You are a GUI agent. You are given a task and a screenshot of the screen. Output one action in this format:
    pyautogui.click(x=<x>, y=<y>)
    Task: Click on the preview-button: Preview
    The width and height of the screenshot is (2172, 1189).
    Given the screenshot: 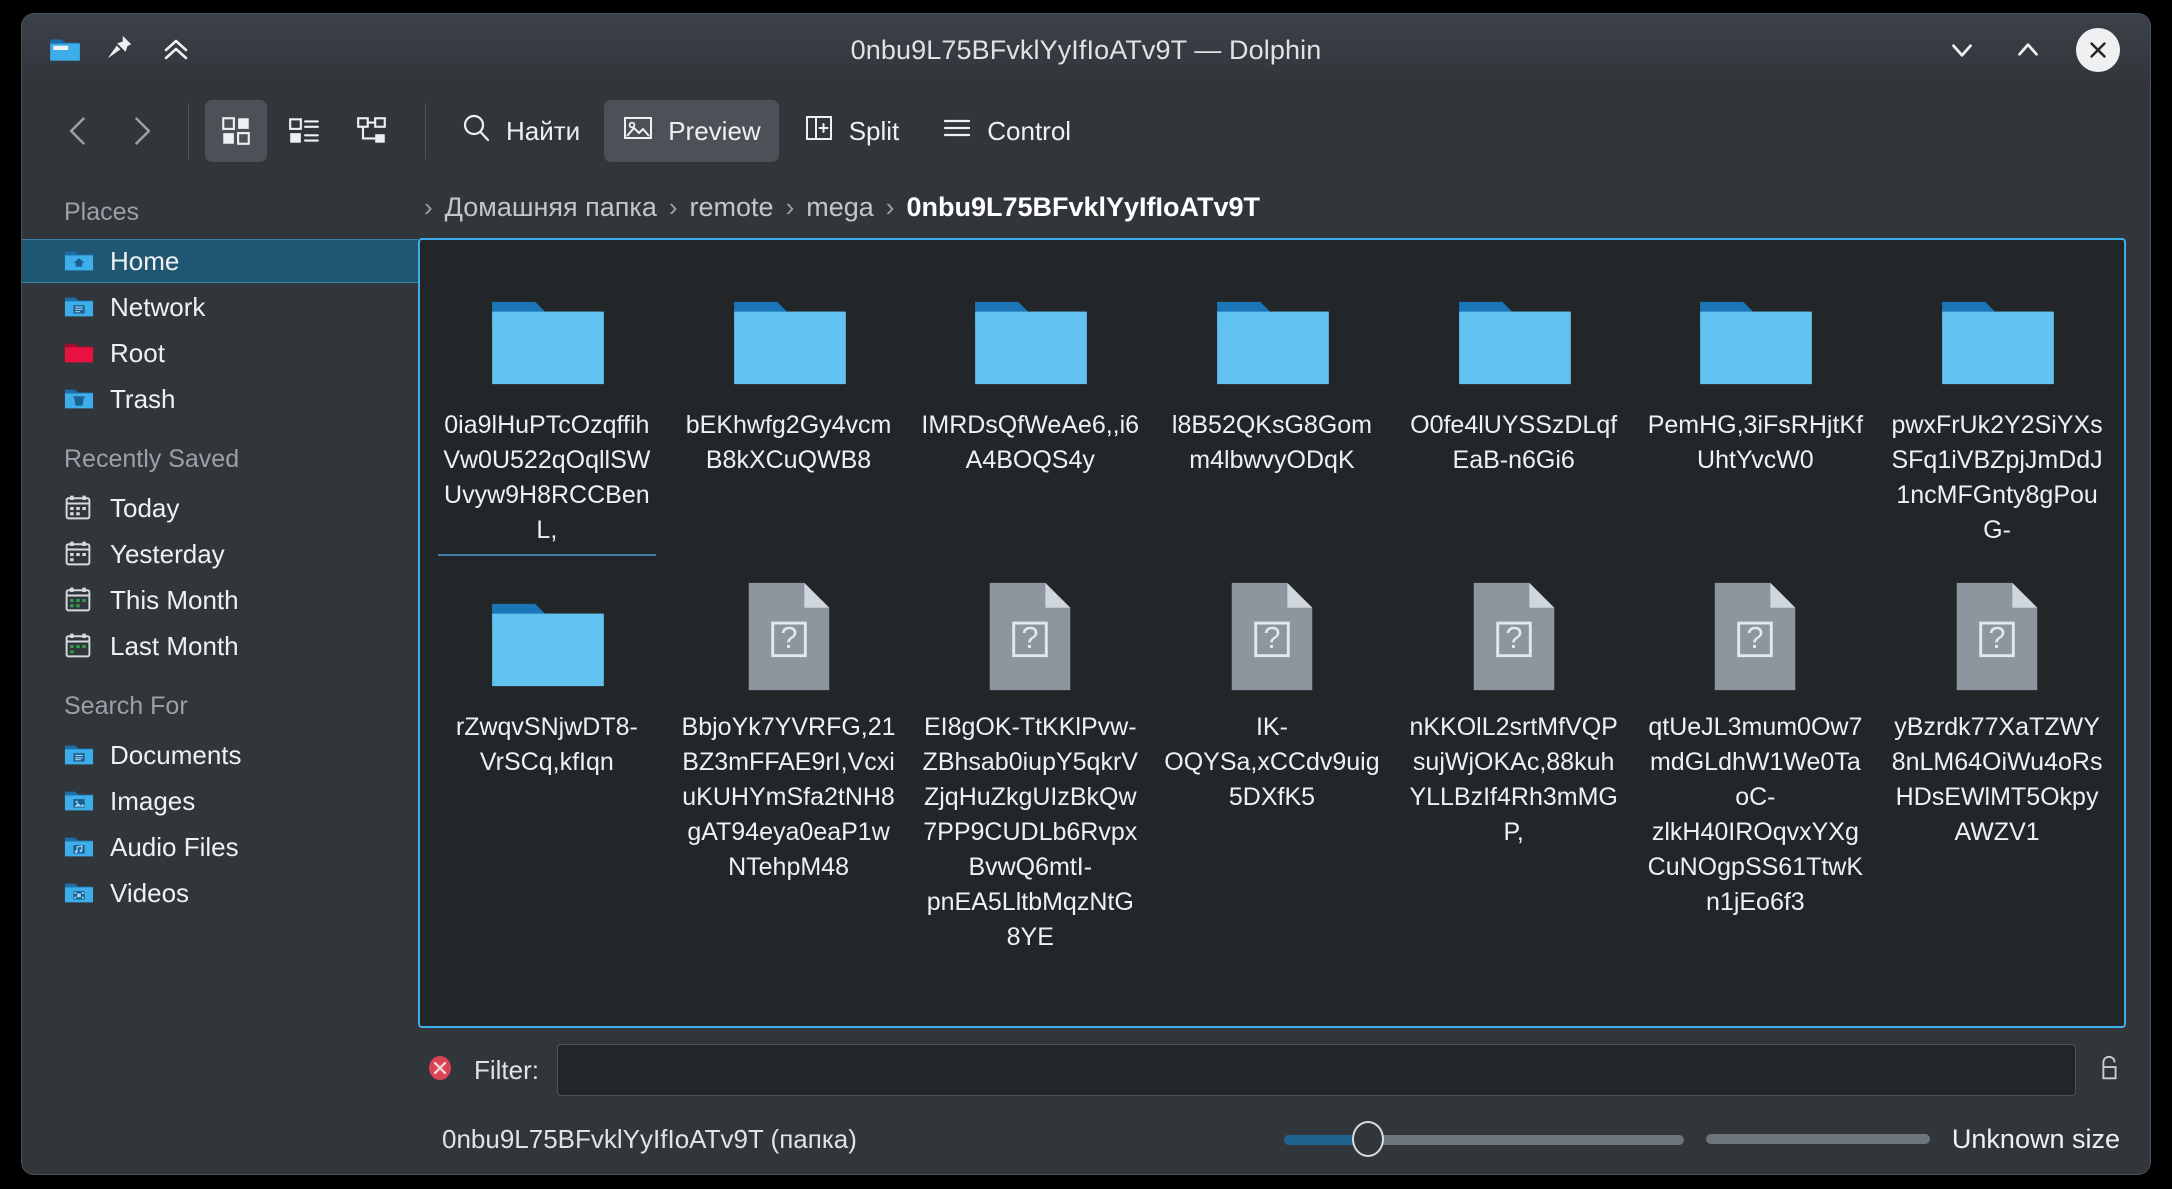 What is the action you would take?
    pyautogui.click(x=691, y=131)
    